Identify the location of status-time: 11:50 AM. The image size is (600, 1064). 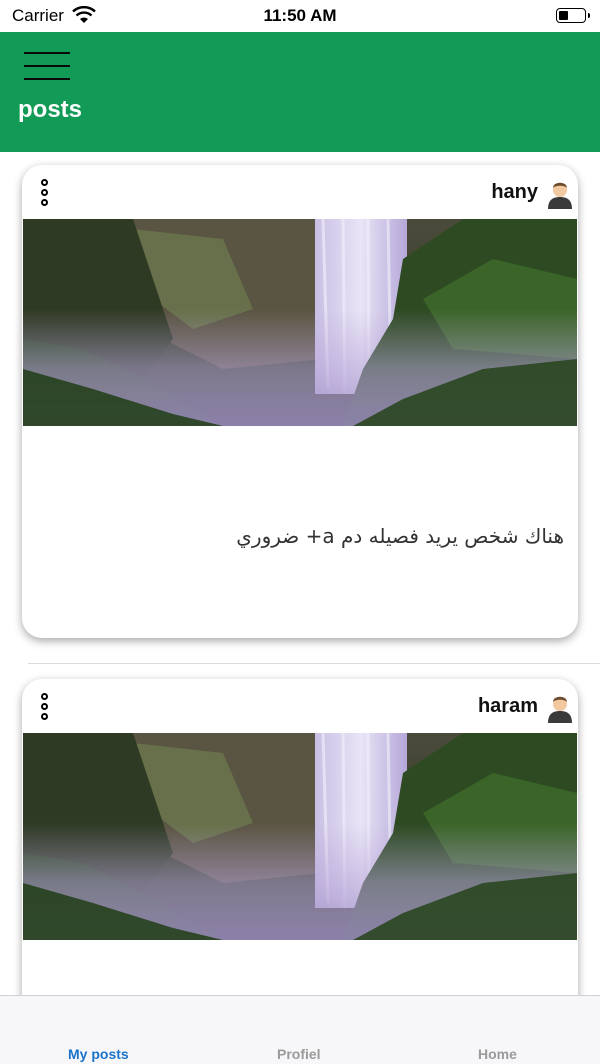
(300, 15).